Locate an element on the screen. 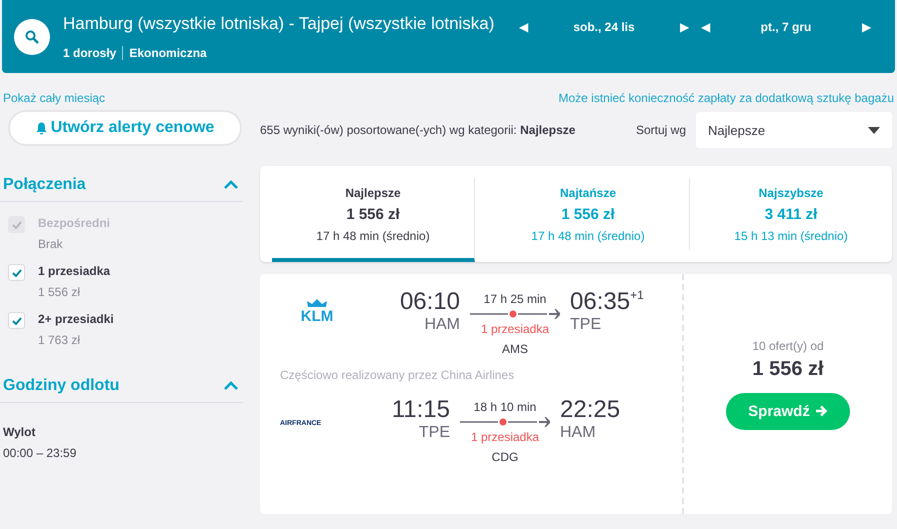 The image size is (897, 529). sort-tab: Najszybsze 3 411 zł 15 h 13 min (średnio) is located at coordinates (791, 214).